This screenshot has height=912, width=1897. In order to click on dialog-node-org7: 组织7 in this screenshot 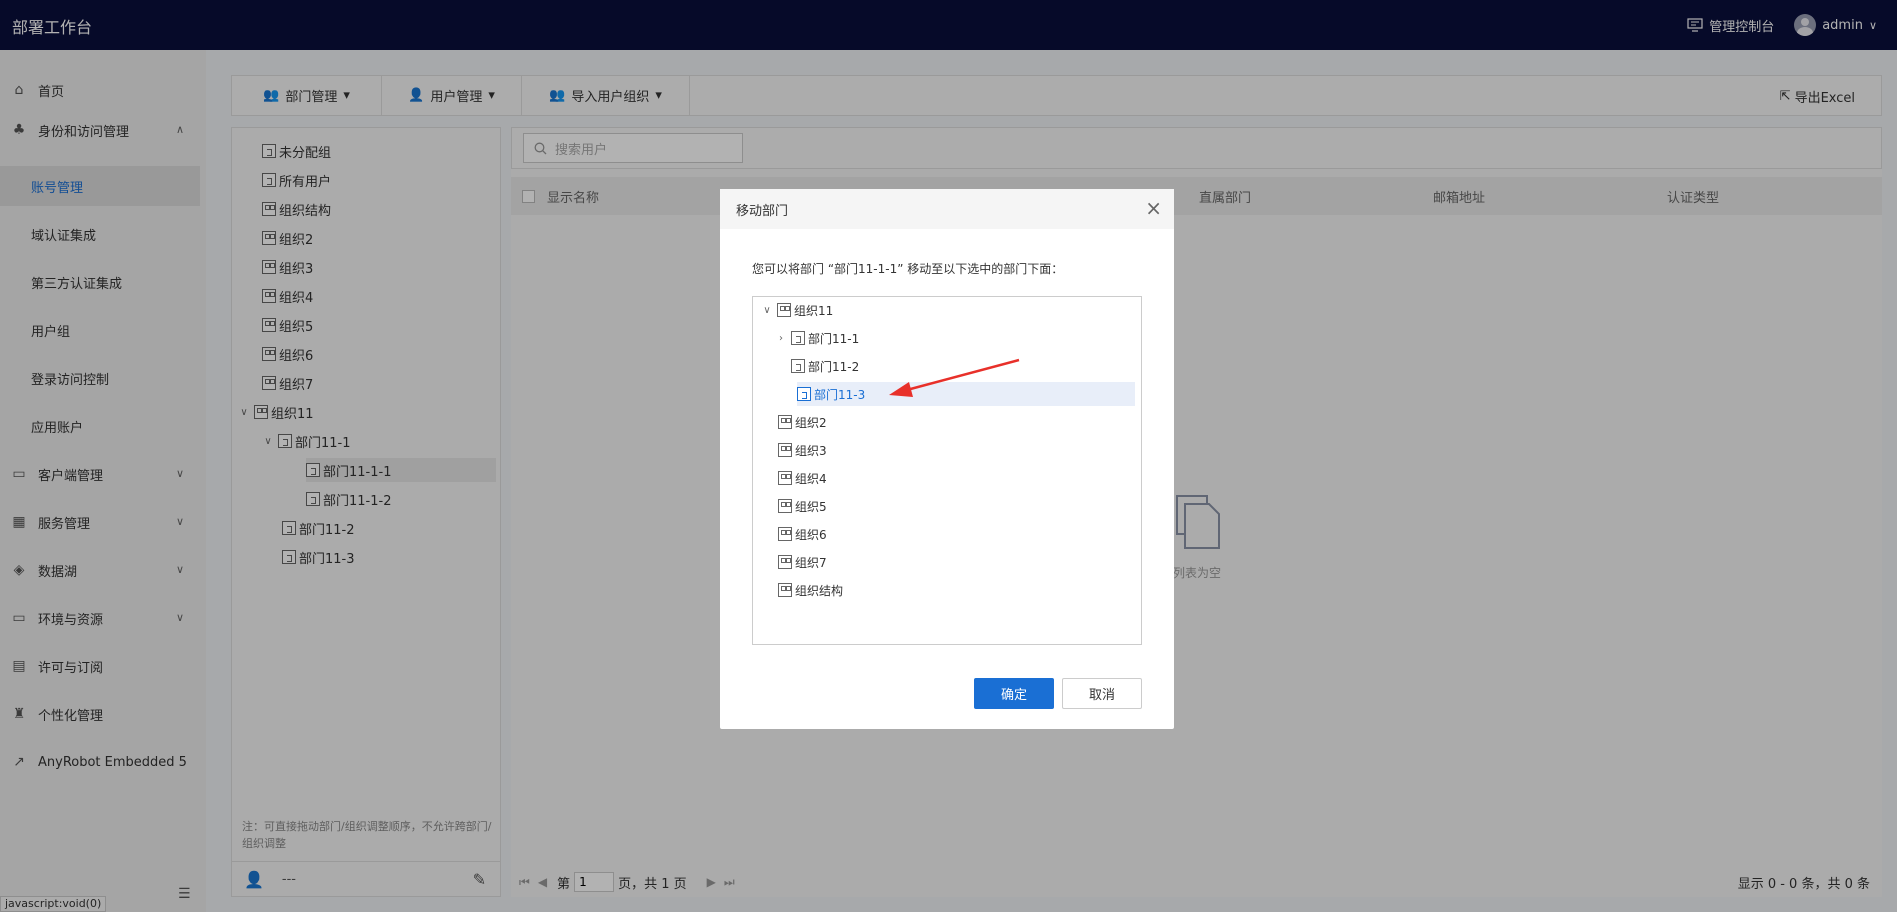, I will do `click(802, 562)`.